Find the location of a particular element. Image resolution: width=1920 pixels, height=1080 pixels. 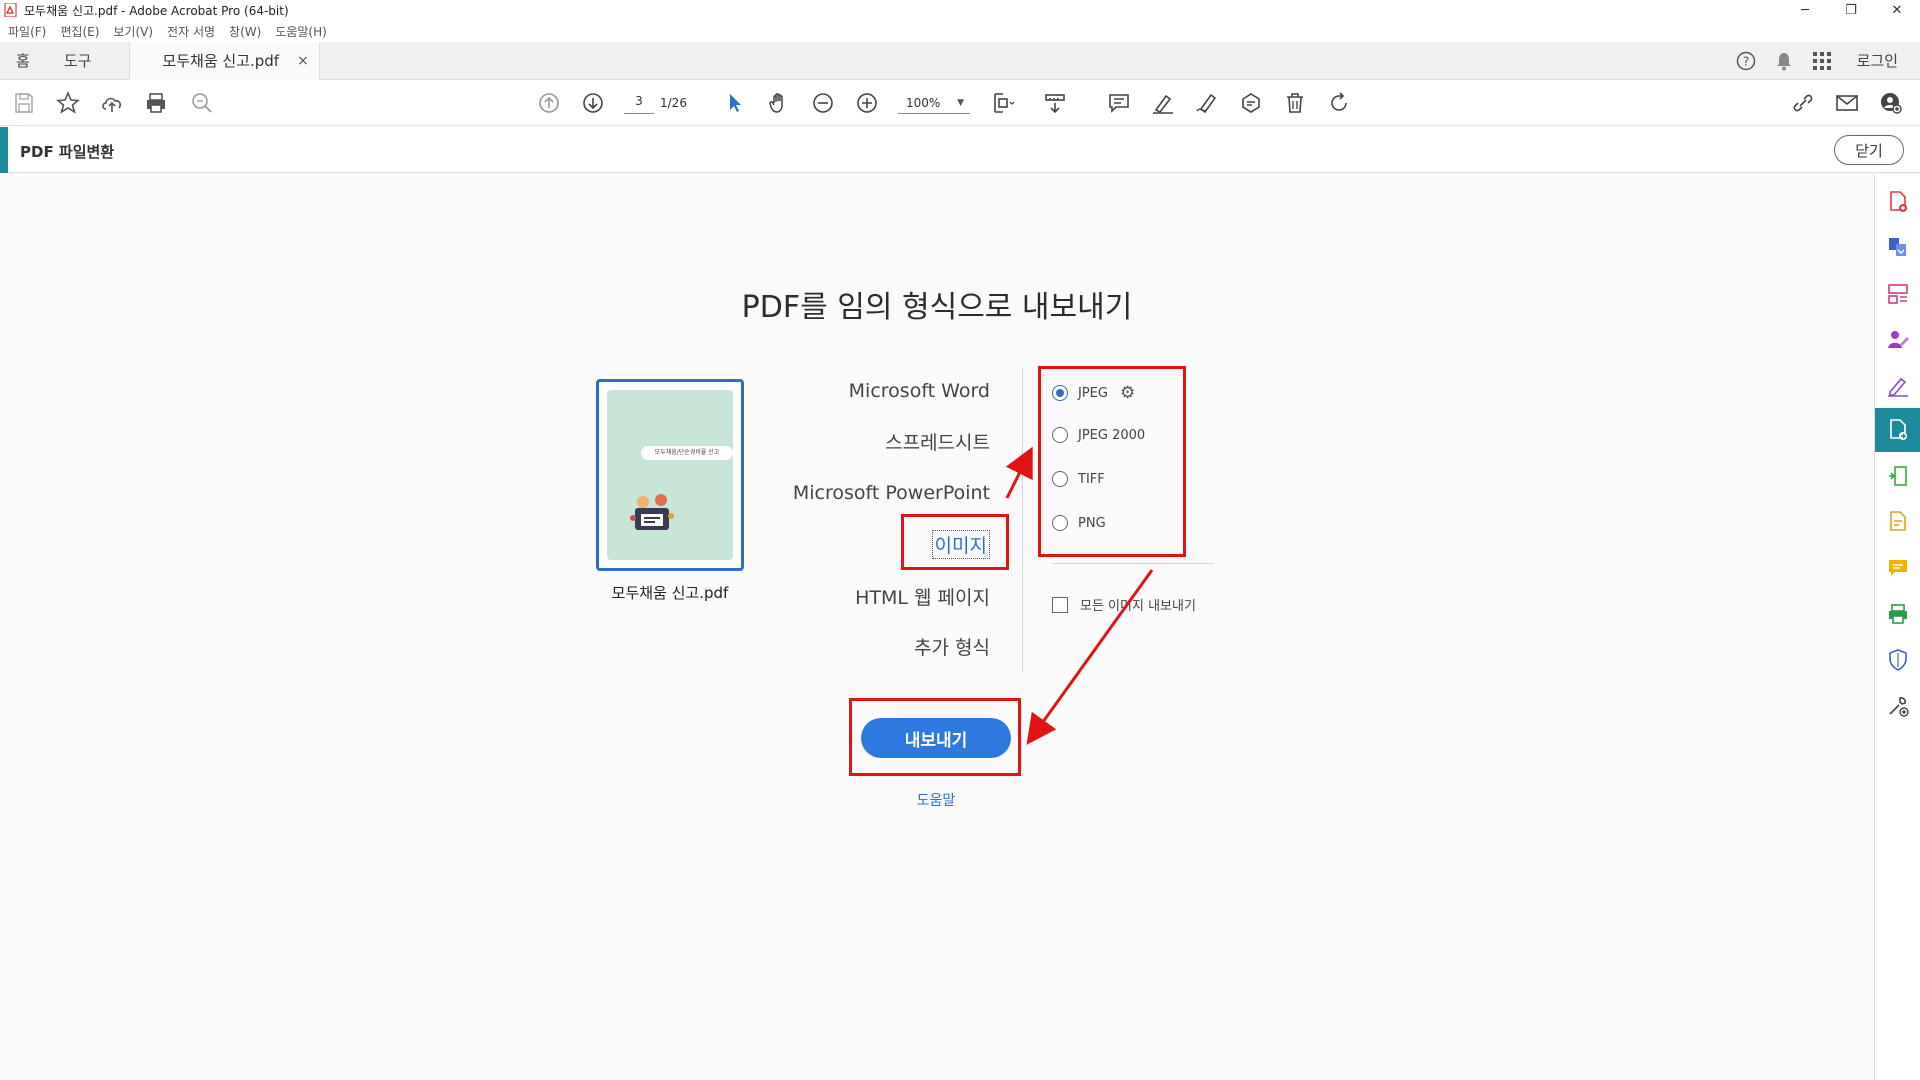

close-tool-button: 닫기 is located at coordinates (1869, 150).